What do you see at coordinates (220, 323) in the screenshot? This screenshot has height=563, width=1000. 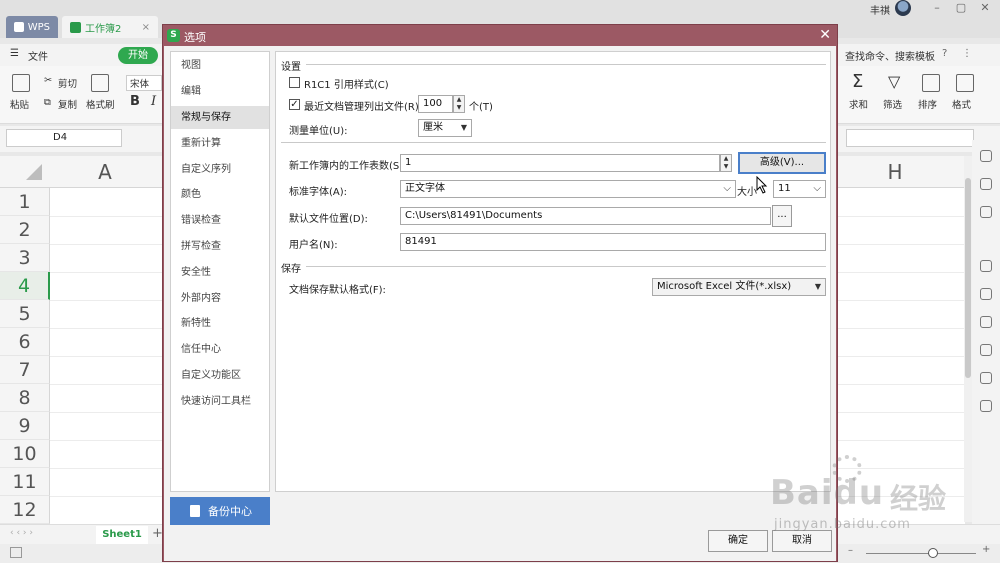 I see `nav-item-new-features: 新特性` at bounding box center [220, 323].